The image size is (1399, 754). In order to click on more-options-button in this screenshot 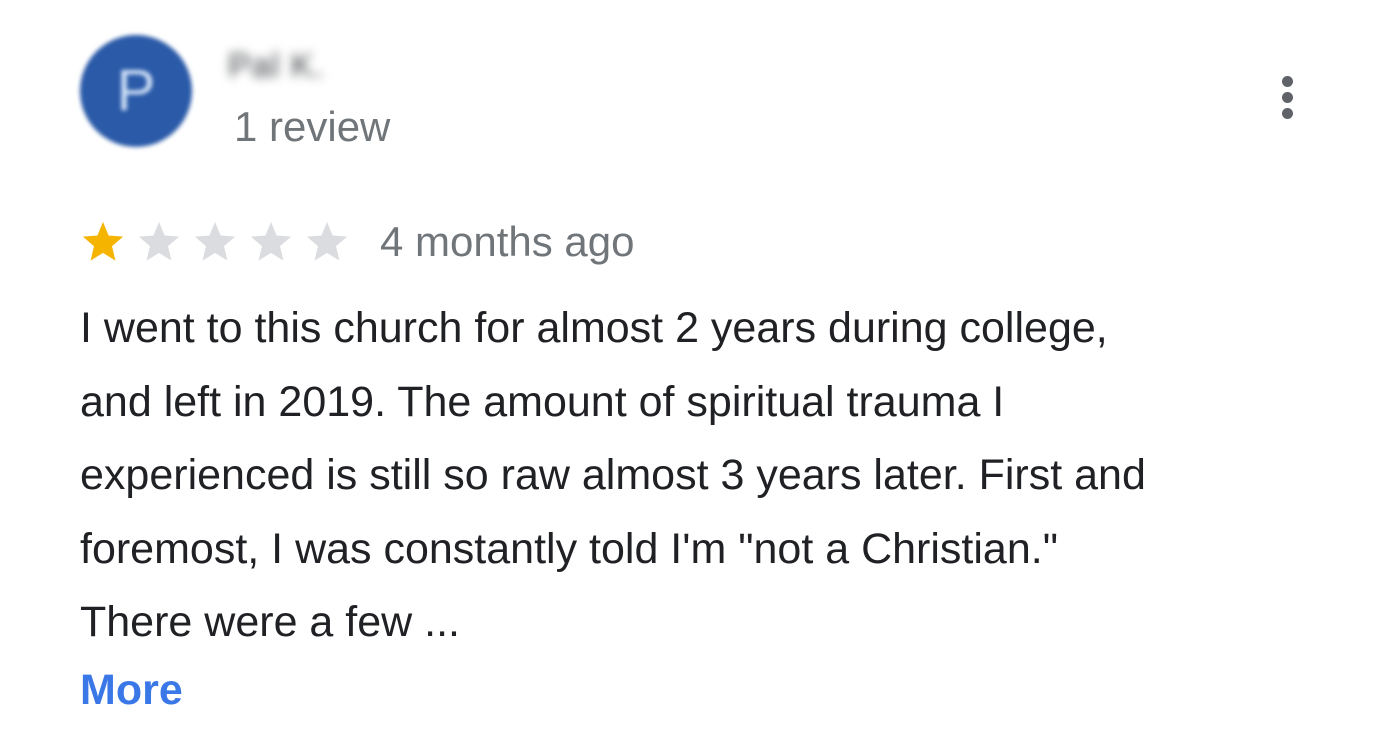, I will do `click(1288, 97)`.